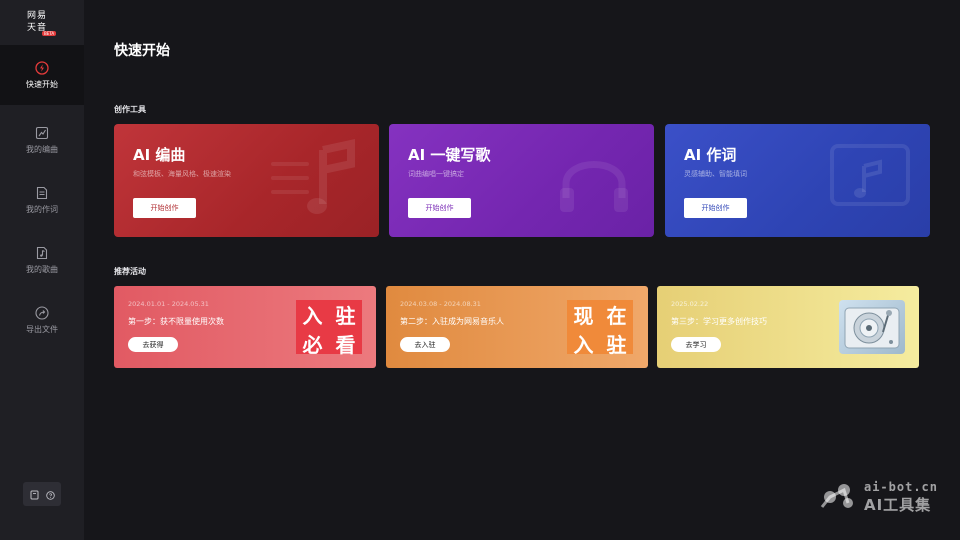  Describe the element at coordinates (42, 494) in the screenshot. I see `sidebar-tools` at that location.